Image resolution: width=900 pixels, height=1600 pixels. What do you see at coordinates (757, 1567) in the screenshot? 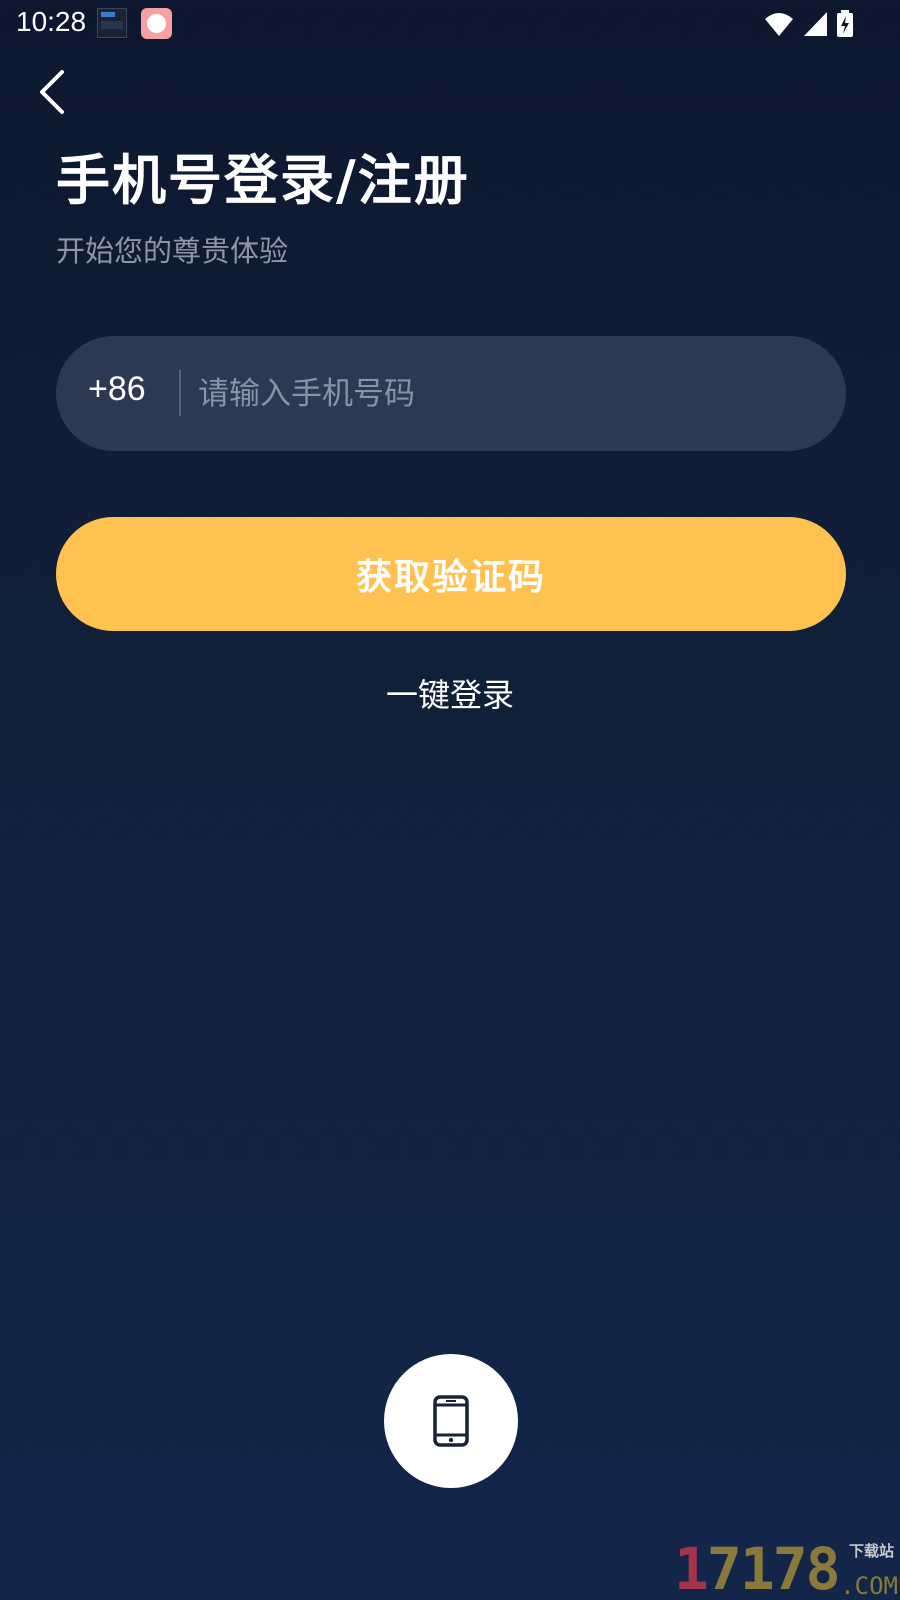
I see `watermark-digits: 17178` at bounding box center [757, 1567].